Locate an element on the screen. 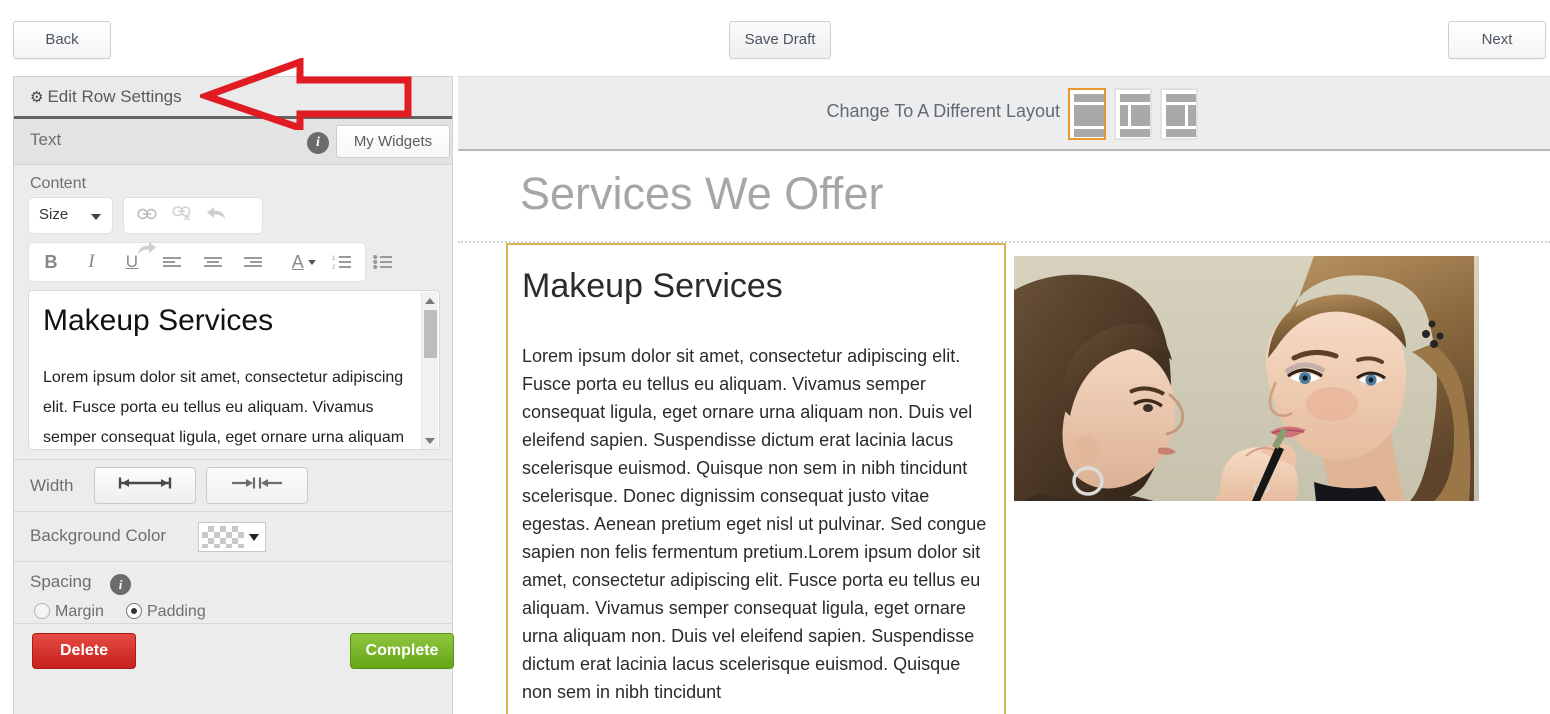 The width and height of the screenshot is (1550, 714). my-widgets-button: My Widgets is located at coordinates (393, 141).